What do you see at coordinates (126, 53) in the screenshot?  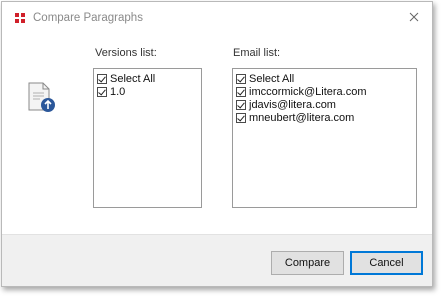 I see `versions-list-label: Versions list:` at bounding box center [126, 53].